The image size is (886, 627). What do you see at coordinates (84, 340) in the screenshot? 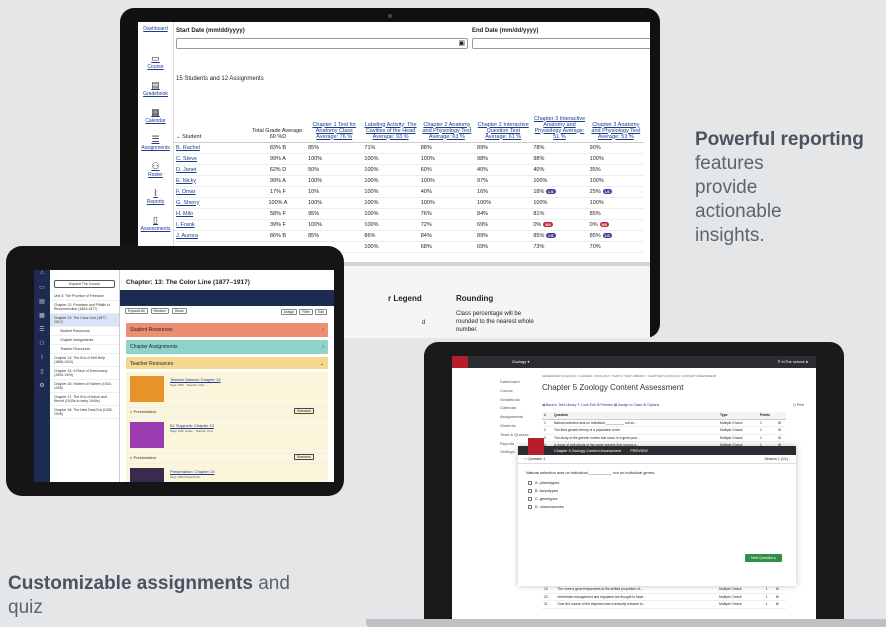
I see `toc-subitem: Chapter Assignments` at bounding box center [84, 340].